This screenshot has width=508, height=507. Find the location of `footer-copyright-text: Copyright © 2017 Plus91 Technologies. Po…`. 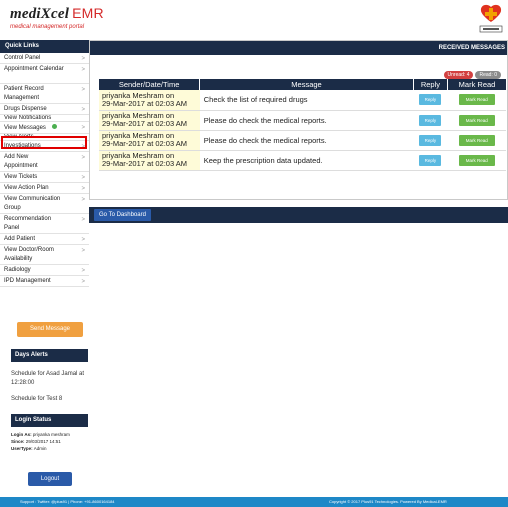

footer-copyright-text: Copyright © 2017 Plus91 Technologies. Po… is located at coordinates (388, 501).